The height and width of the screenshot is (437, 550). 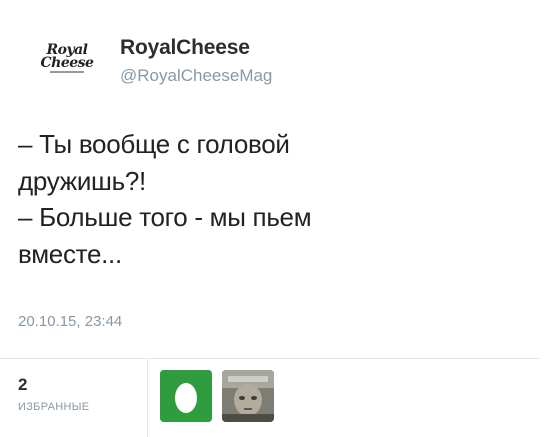 What do you see at coordinates (67, 62) in the screenshot?
I see `avatar-logo-line-2: Cheese` at bounding box center [67, 62].